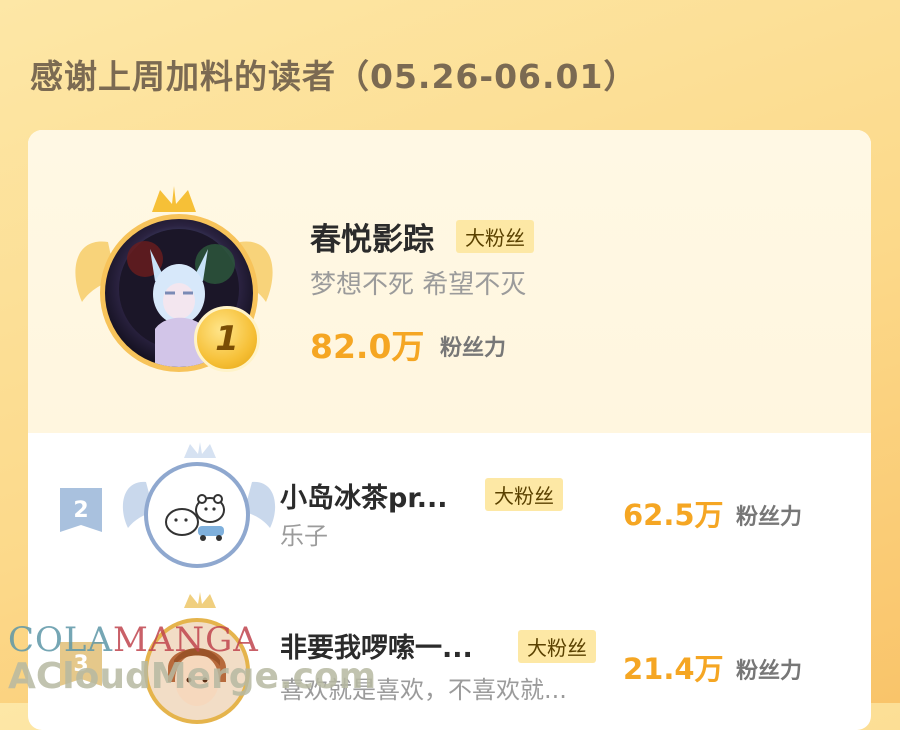  What do you see at coordinates (81, 510) in the screenshot?
I see `rank-2-flag: 2` at bounding box center [81, 510].